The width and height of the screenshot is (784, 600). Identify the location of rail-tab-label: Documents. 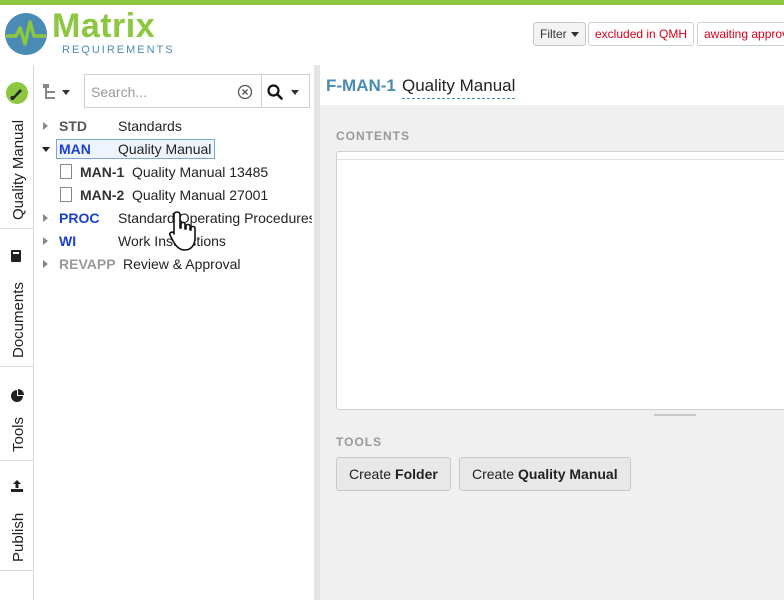
(18, 320).